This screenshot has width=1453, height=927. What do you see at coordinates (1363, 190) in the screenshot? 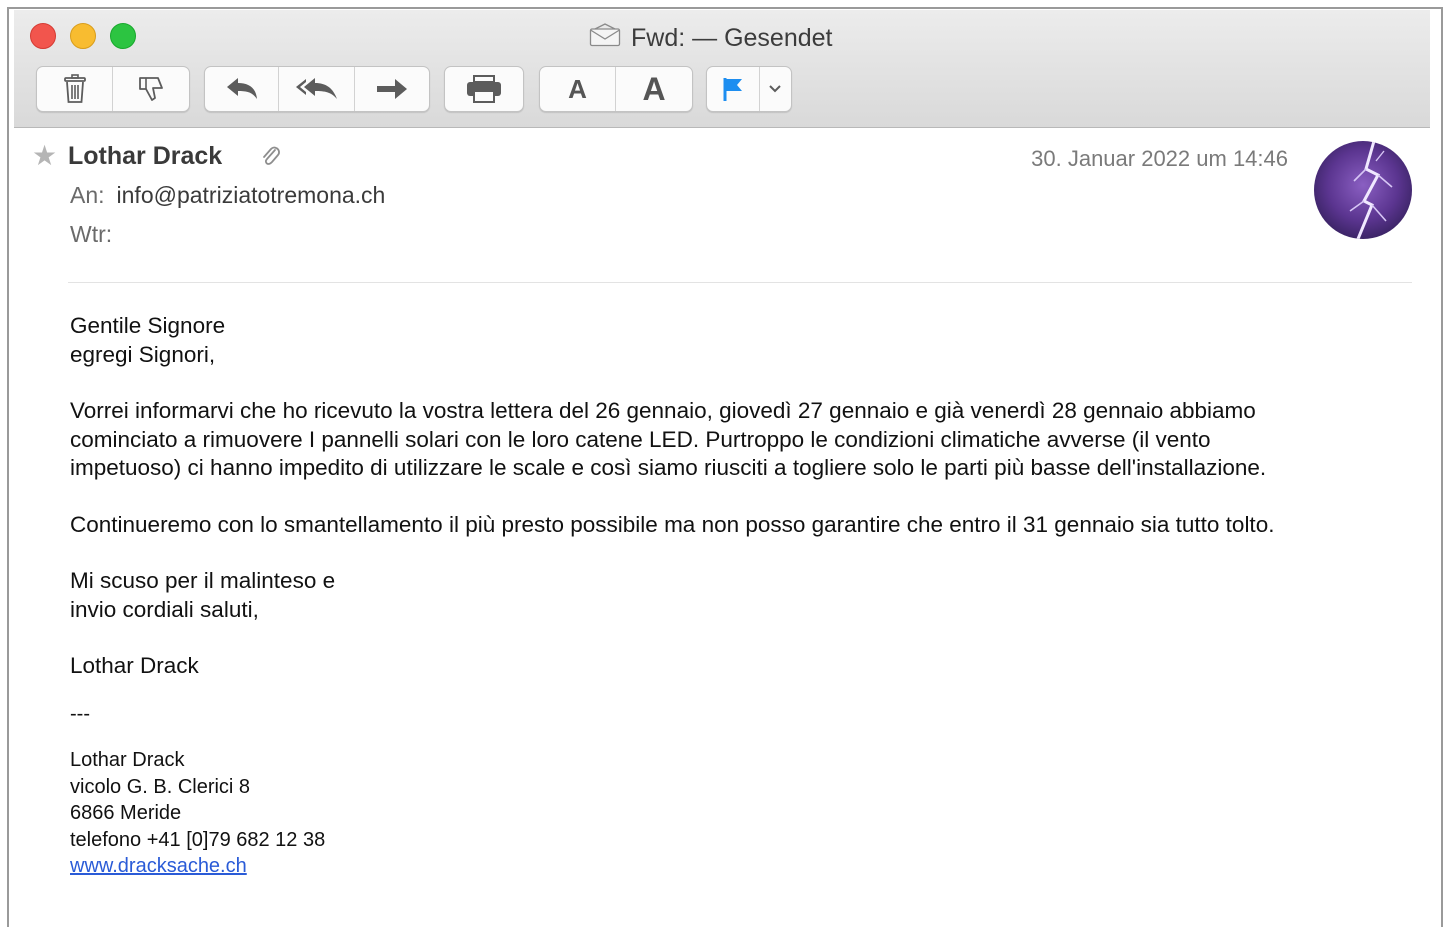
I see `sender-avatar` at bounding box center [1363, 190].